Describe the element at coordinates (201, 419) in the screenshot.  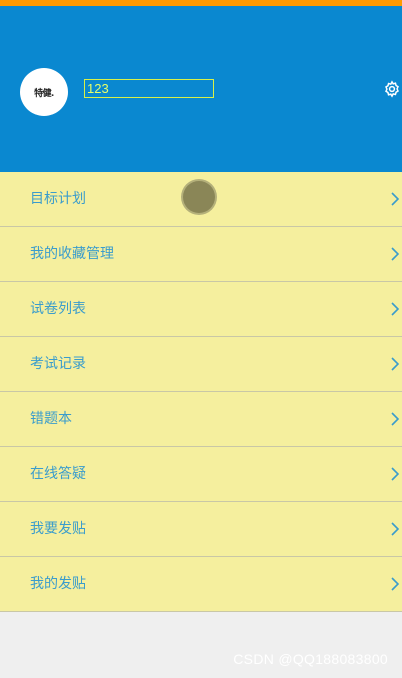
I see `menu-item-wrong-questions: 错题本` at that location.